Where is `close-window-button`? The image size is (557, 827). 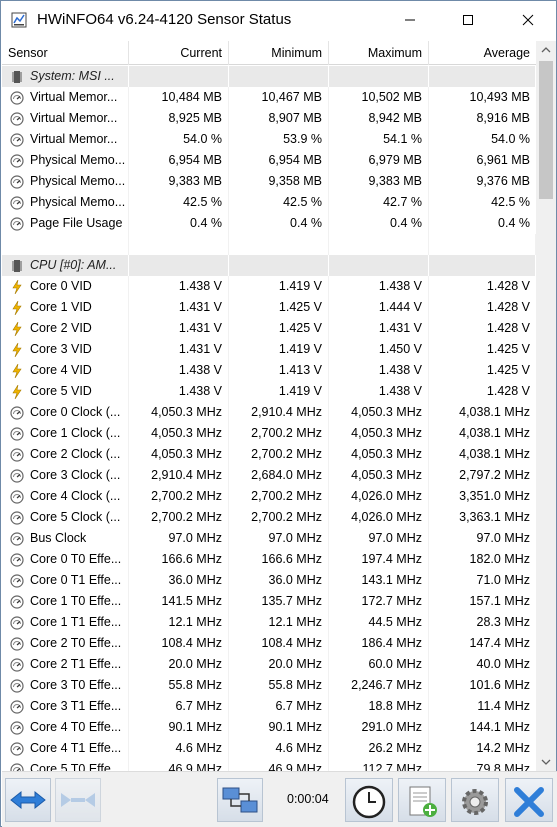 close-window-button is located at coordinates (528, 20).